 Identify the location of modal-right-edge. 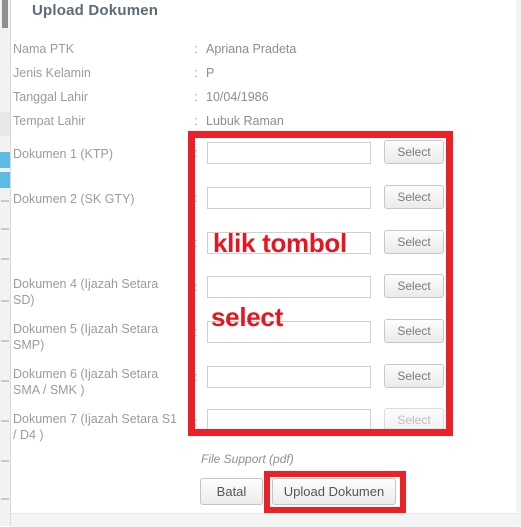
(518, 263).